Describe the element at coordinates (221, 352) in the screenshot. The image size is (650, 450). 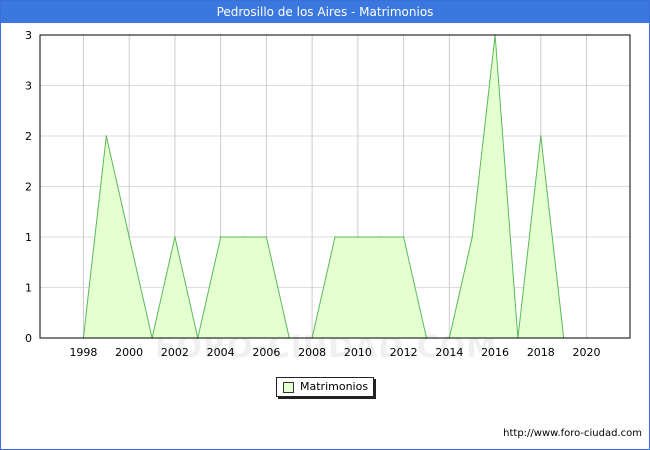
I see `x-tick-label: 2004` at that location.